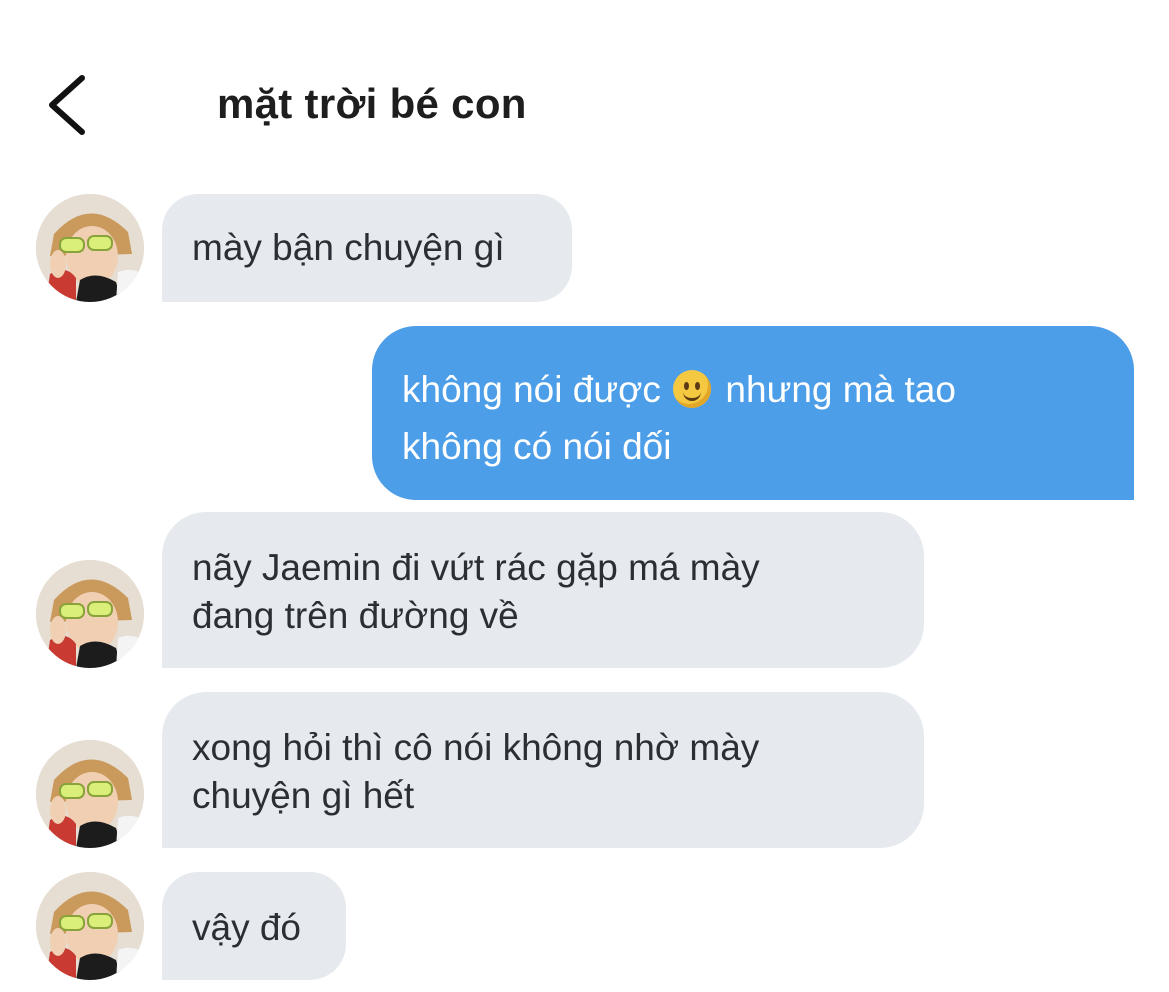 Image resolution: width=1169 pixels, height=992 pixels. I want to click on message-text: không có nói dối, so click(537, 446).